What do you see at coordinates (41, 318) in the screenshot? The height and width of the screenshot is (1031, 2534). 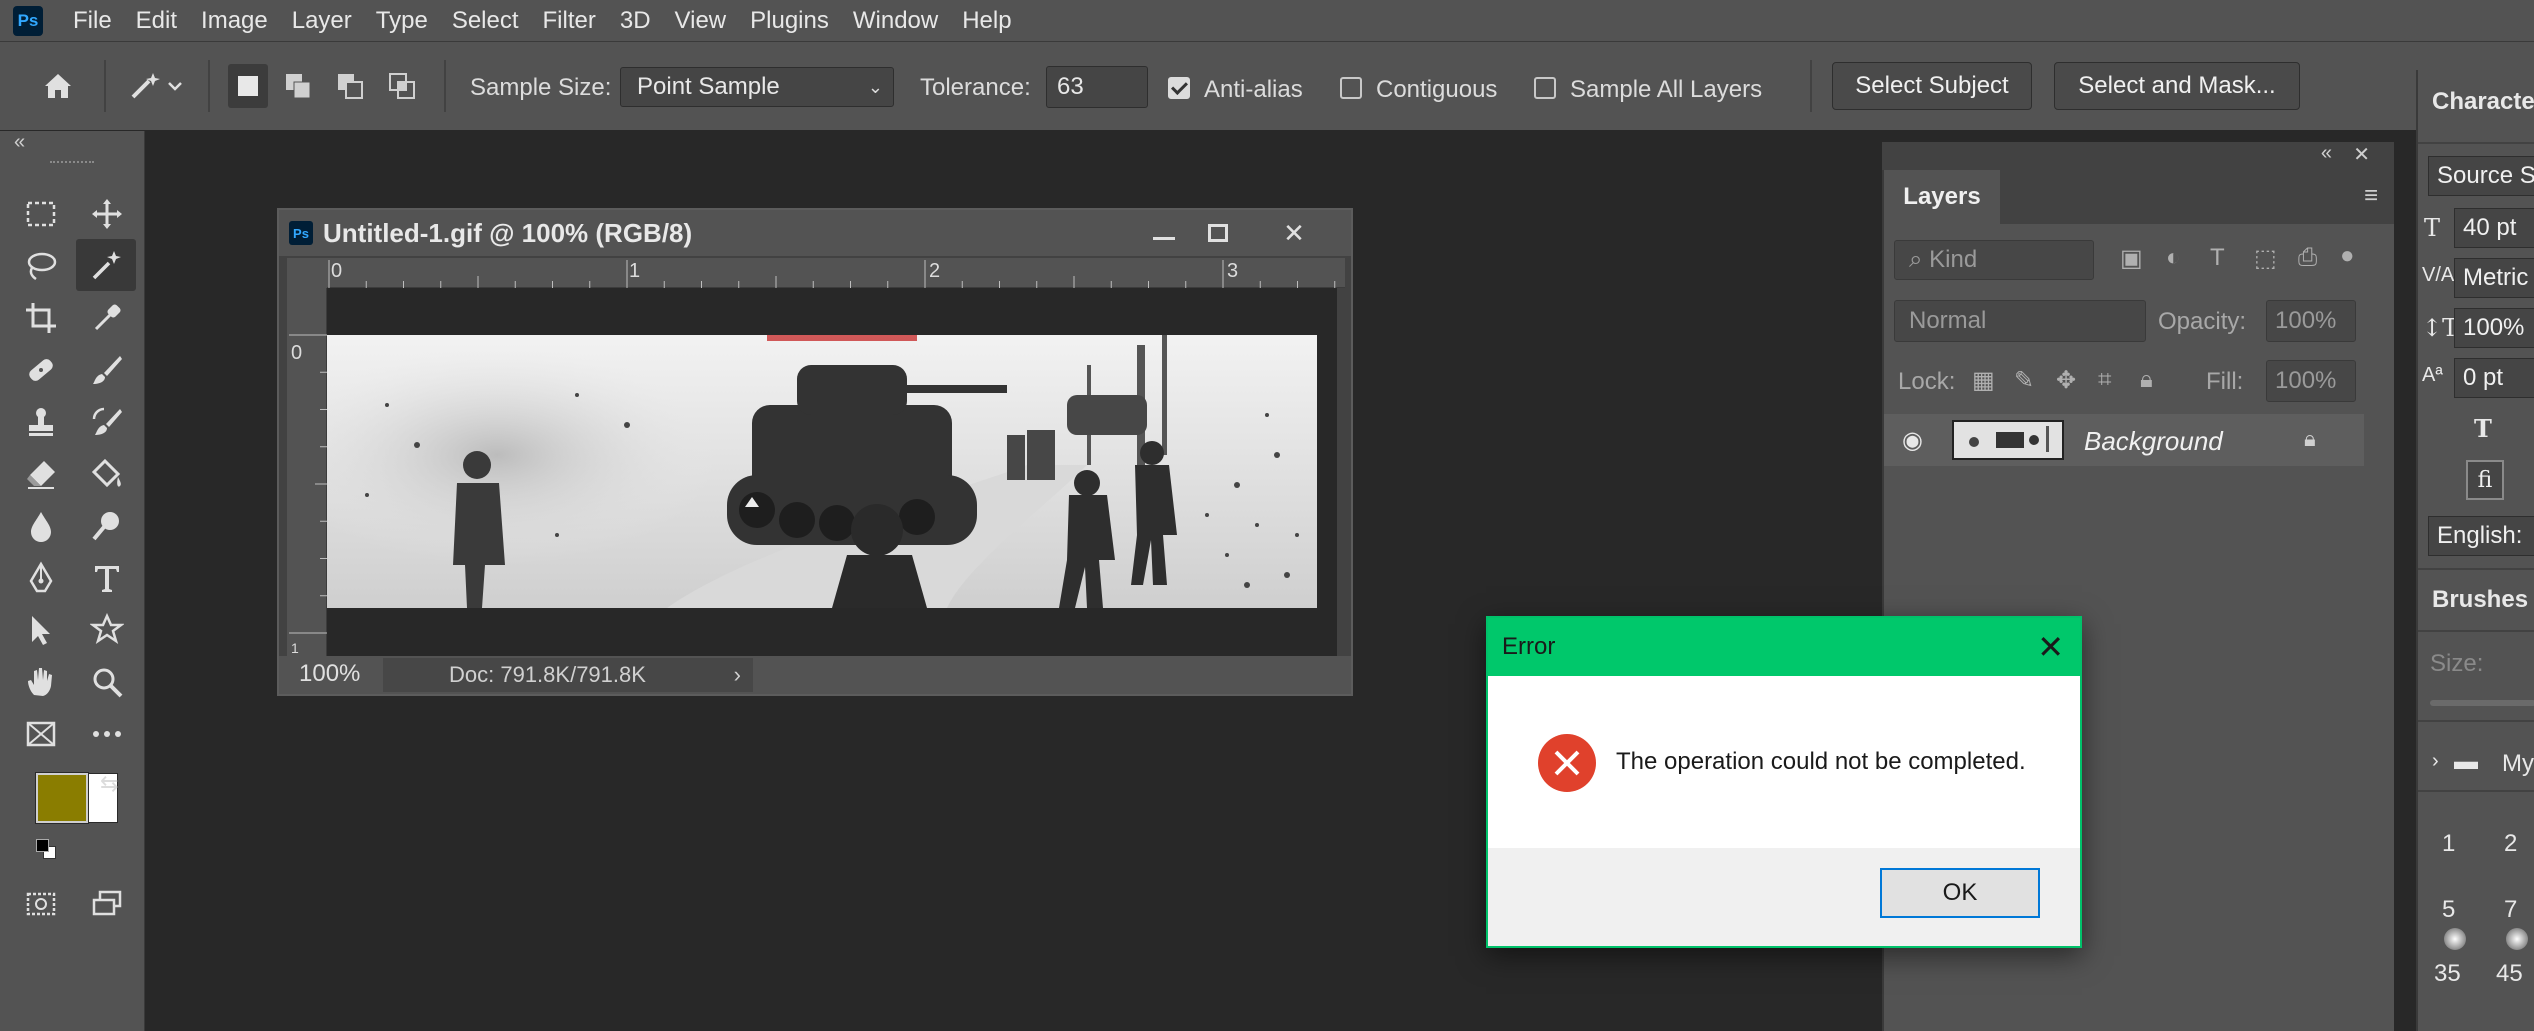 I see `crop-icon` at bounding box center [41, 318].